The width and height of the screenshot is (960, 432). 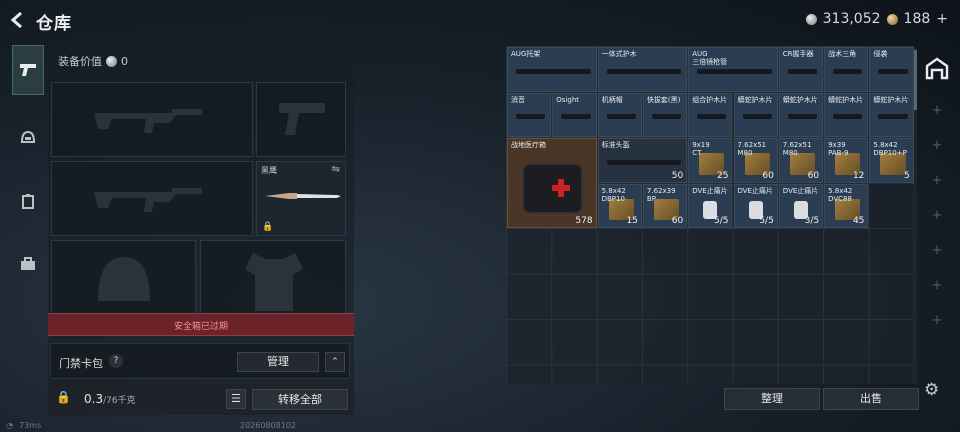 What do you see at coordinates (18, 20) in the screenshot?
I see `back-arrow-icon` at bounding box center [18, 20].